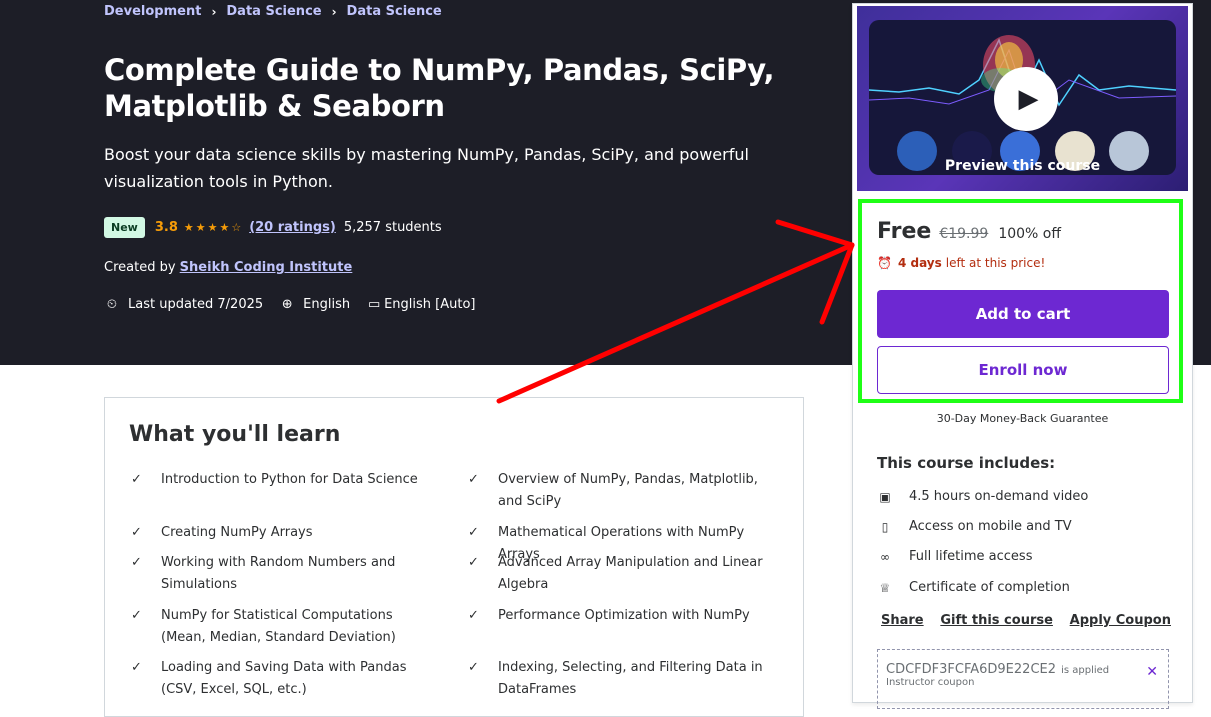 The width and height of the screenshot is (1211, 717). What do you see at coordinates (1152, 672) in the screenshot?
I see `close-icon: ✕` at bounding box center [1152, 672].